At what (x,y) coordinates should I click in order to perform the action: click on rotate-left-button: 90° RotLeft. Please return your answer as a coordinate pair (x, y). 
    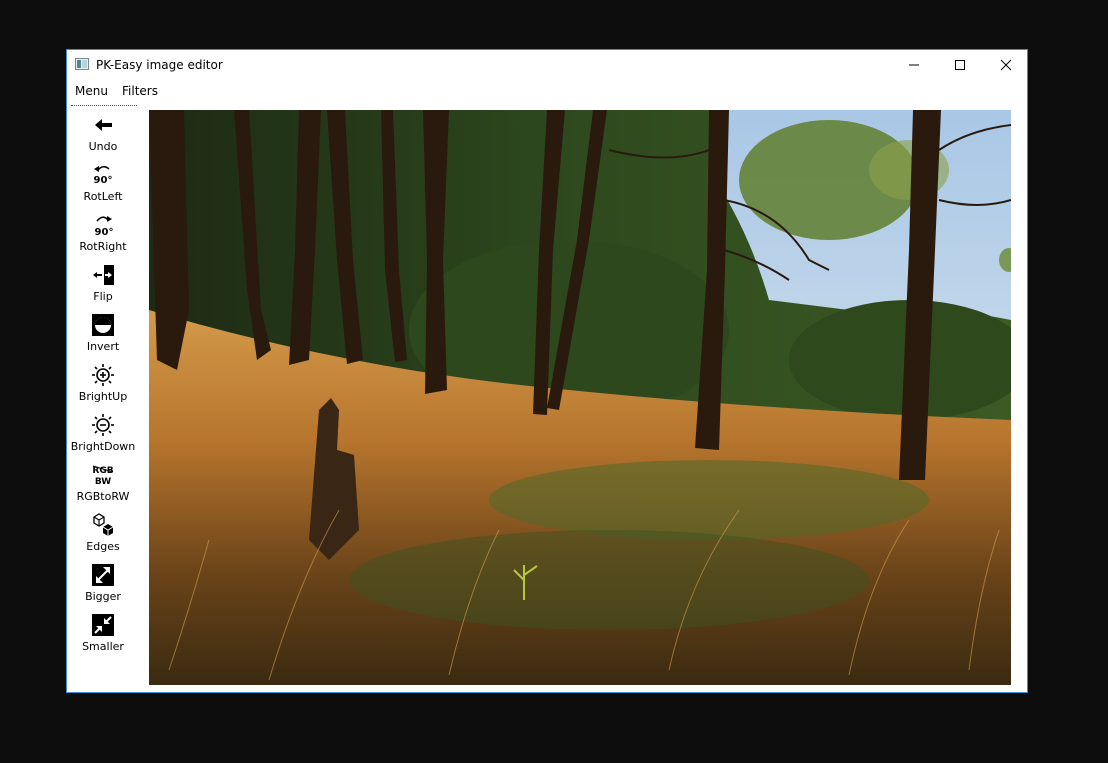
    Looking at the image, I should click on (103, 186).